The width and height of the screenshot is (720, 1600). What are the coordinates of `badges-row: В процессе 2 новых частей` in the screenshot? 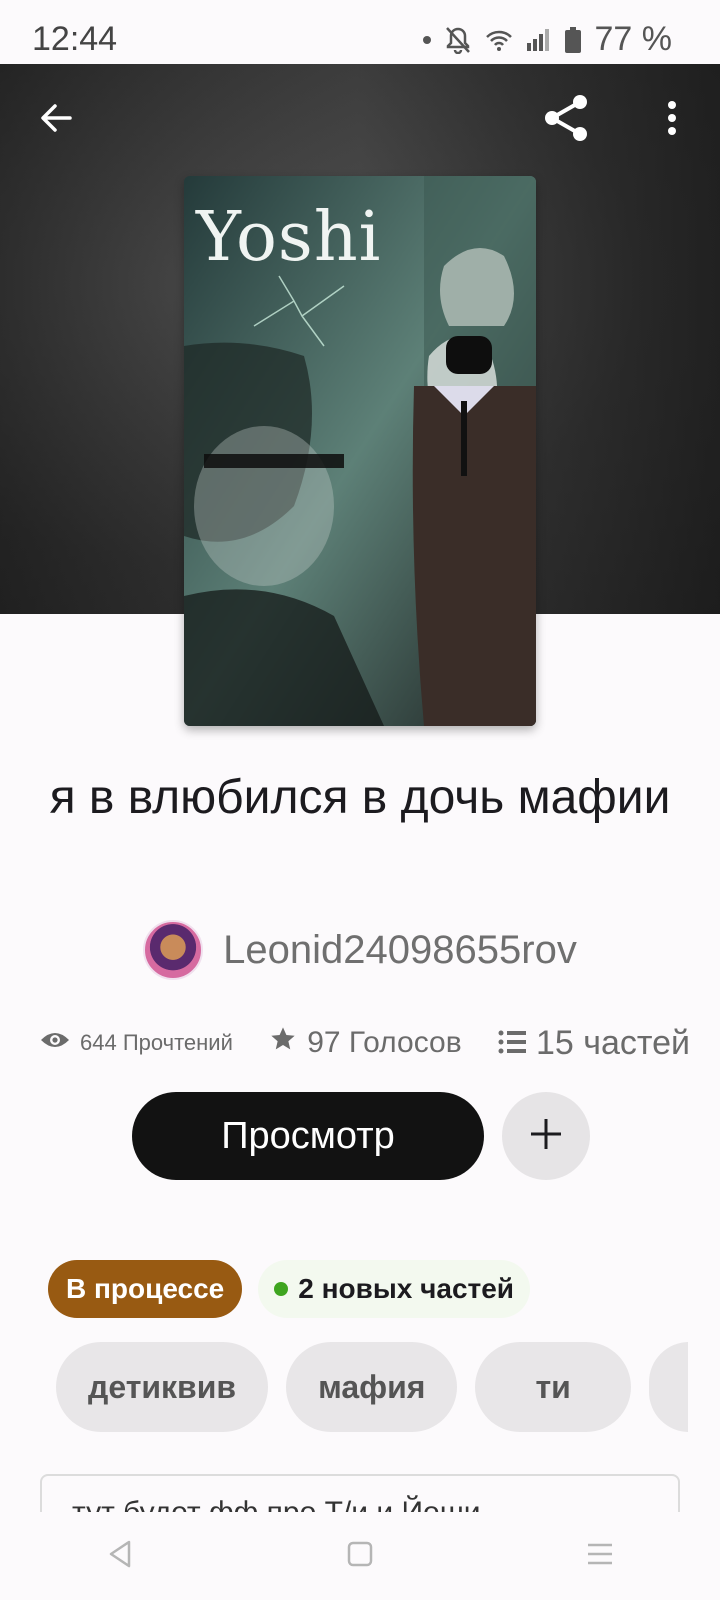 It's located at (289, 1289).